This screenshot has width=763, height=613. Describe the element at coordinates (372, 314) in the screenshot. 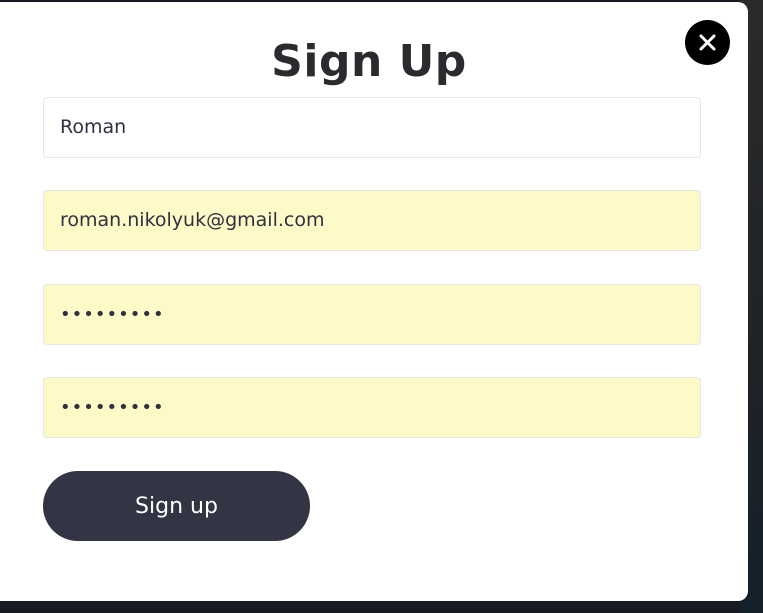

I see `password-field: •••••••••` at that location.